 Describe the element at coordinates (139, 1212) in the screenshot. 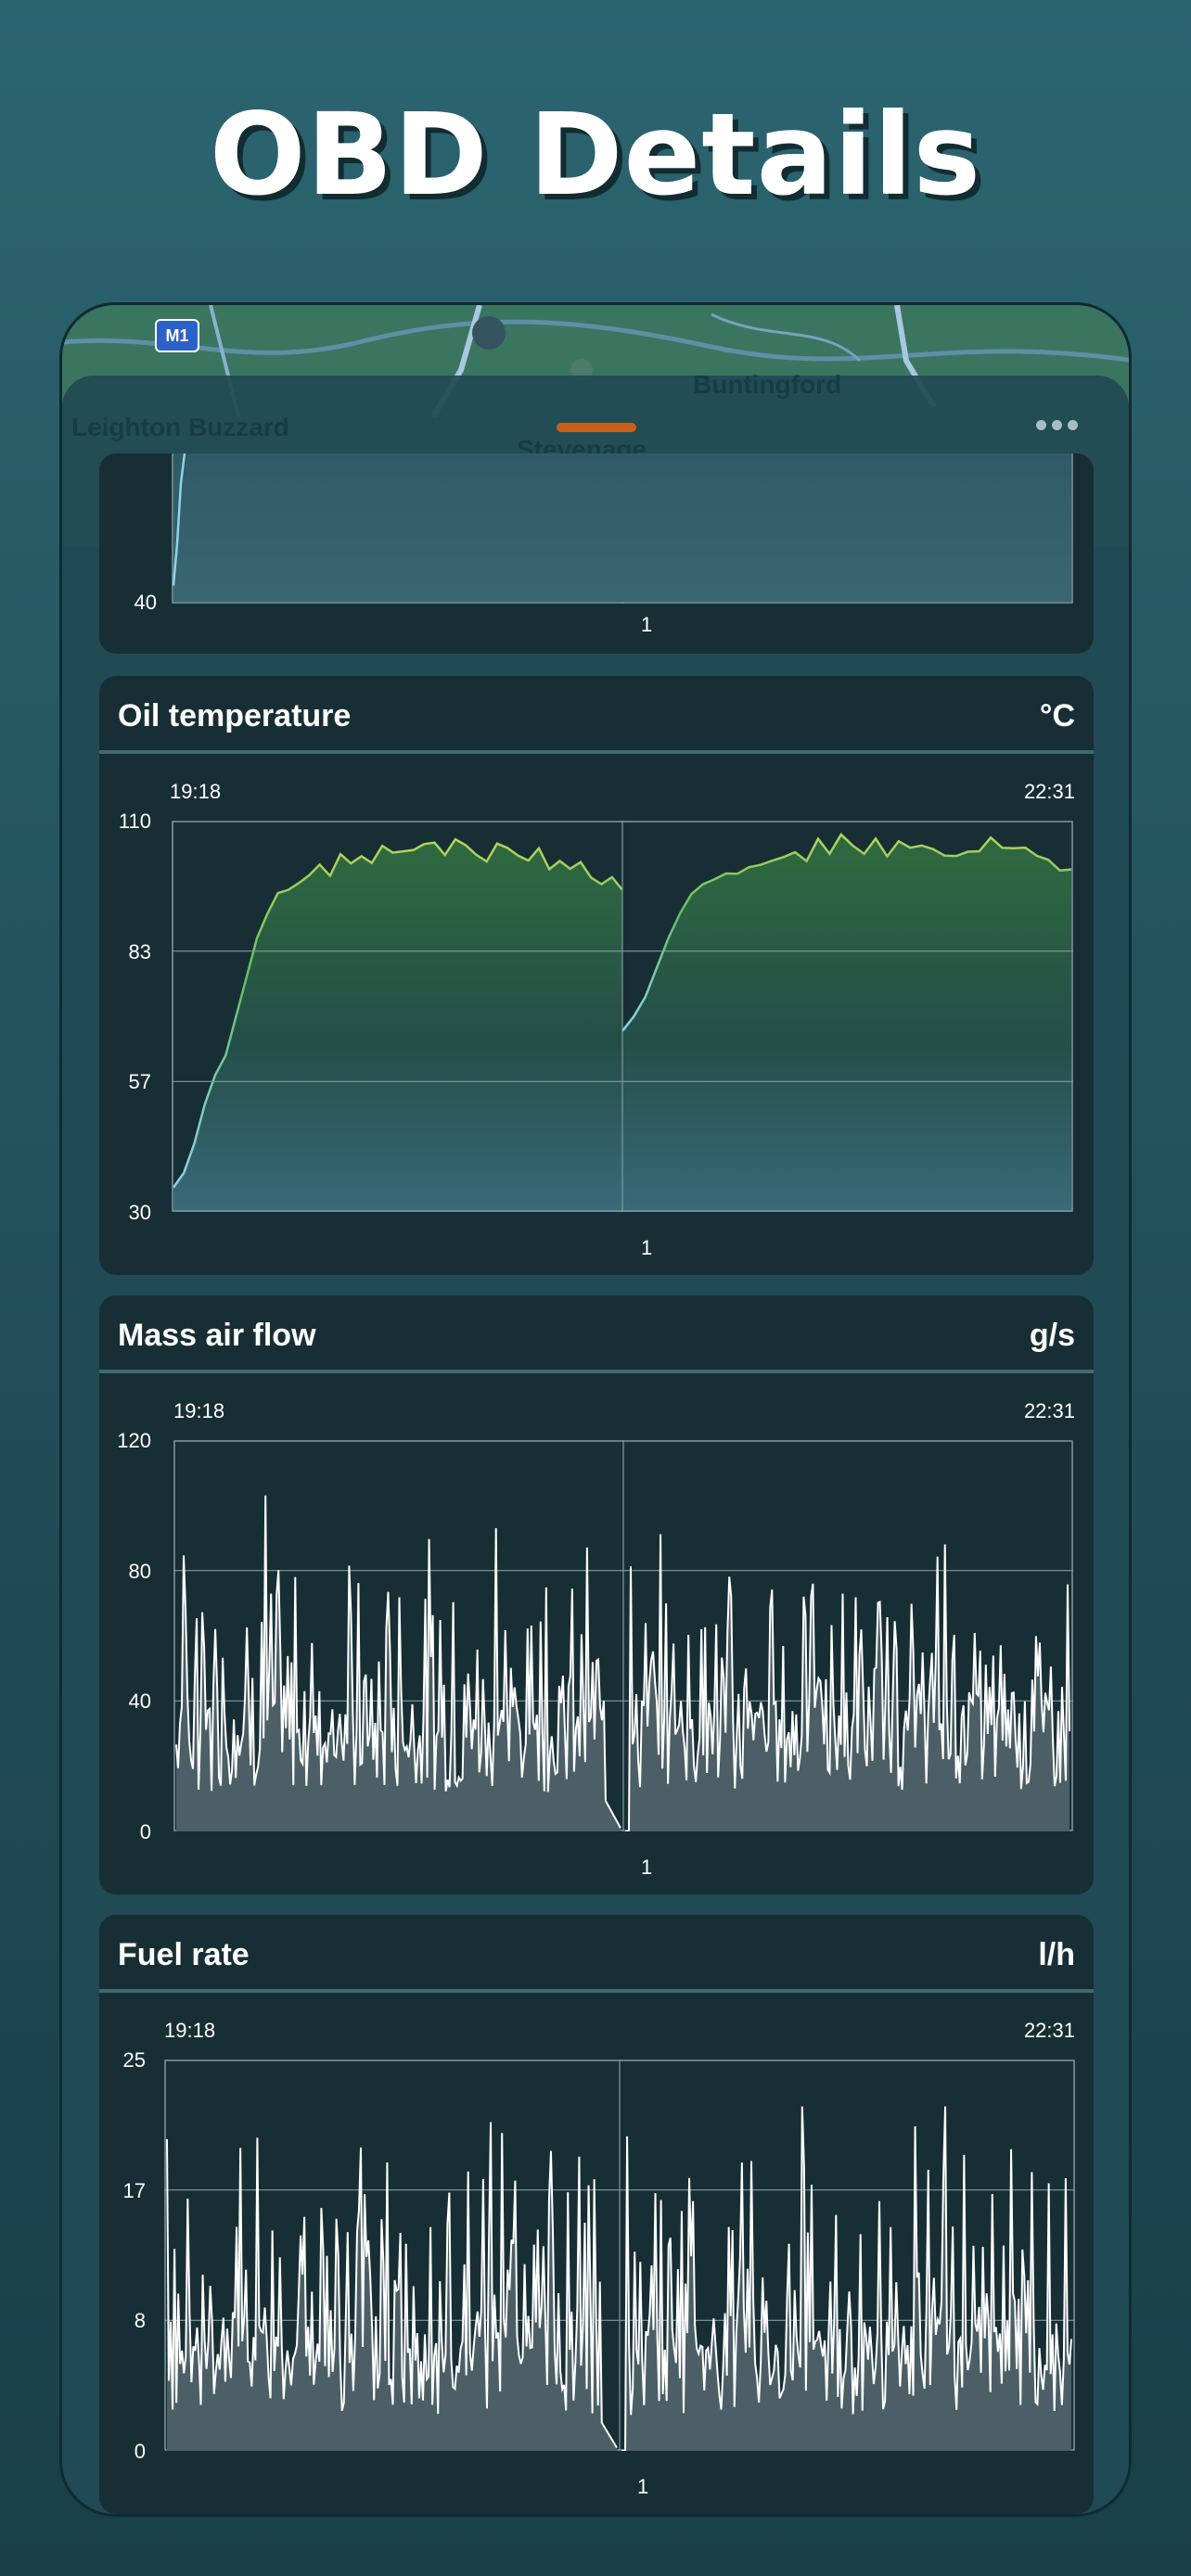

I see `y-tick-label: 30` at that location.